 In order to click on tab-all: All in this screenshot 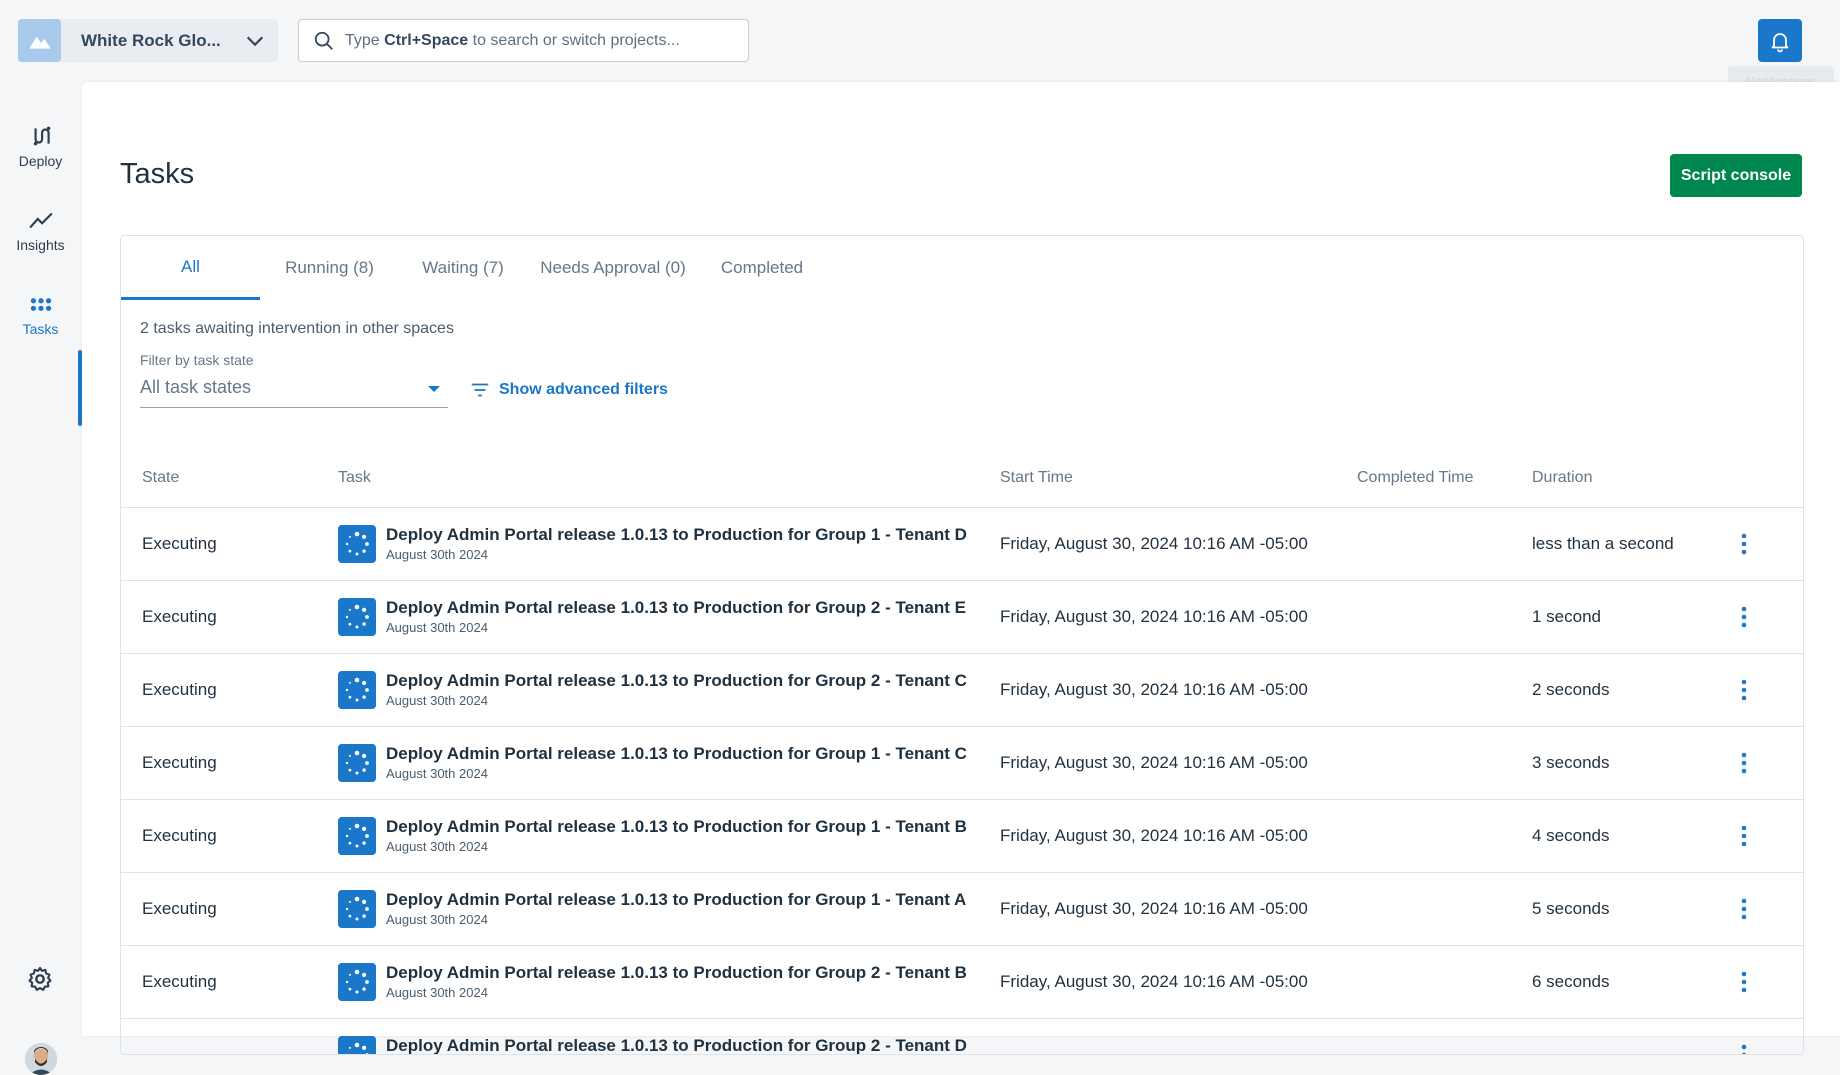, I will do `click(190, 268)`.